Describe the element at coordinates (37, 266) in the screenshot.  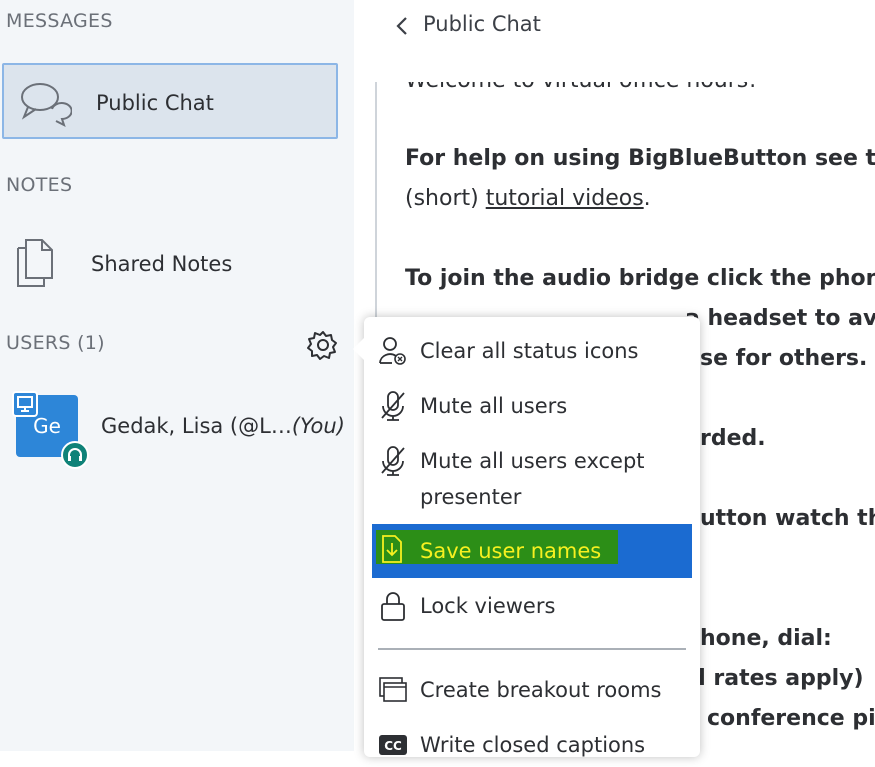
I see `notes-document-icon` at that location.